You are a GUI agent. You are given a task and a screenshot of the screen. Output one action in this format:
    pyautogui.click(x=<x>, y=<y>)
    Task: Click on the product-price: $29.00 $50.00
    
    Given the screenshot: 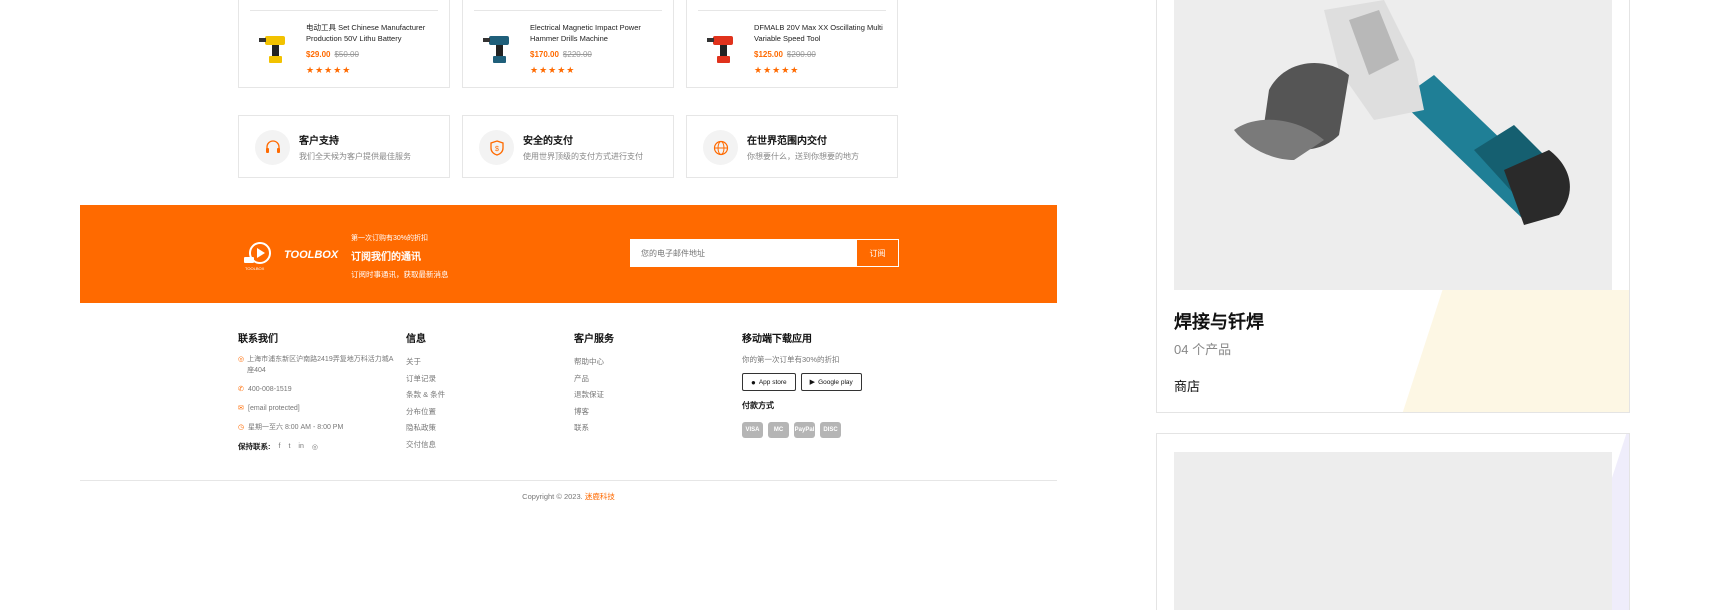 What is the action you would take?
    pyautogui.click(x=332, y=54)
    